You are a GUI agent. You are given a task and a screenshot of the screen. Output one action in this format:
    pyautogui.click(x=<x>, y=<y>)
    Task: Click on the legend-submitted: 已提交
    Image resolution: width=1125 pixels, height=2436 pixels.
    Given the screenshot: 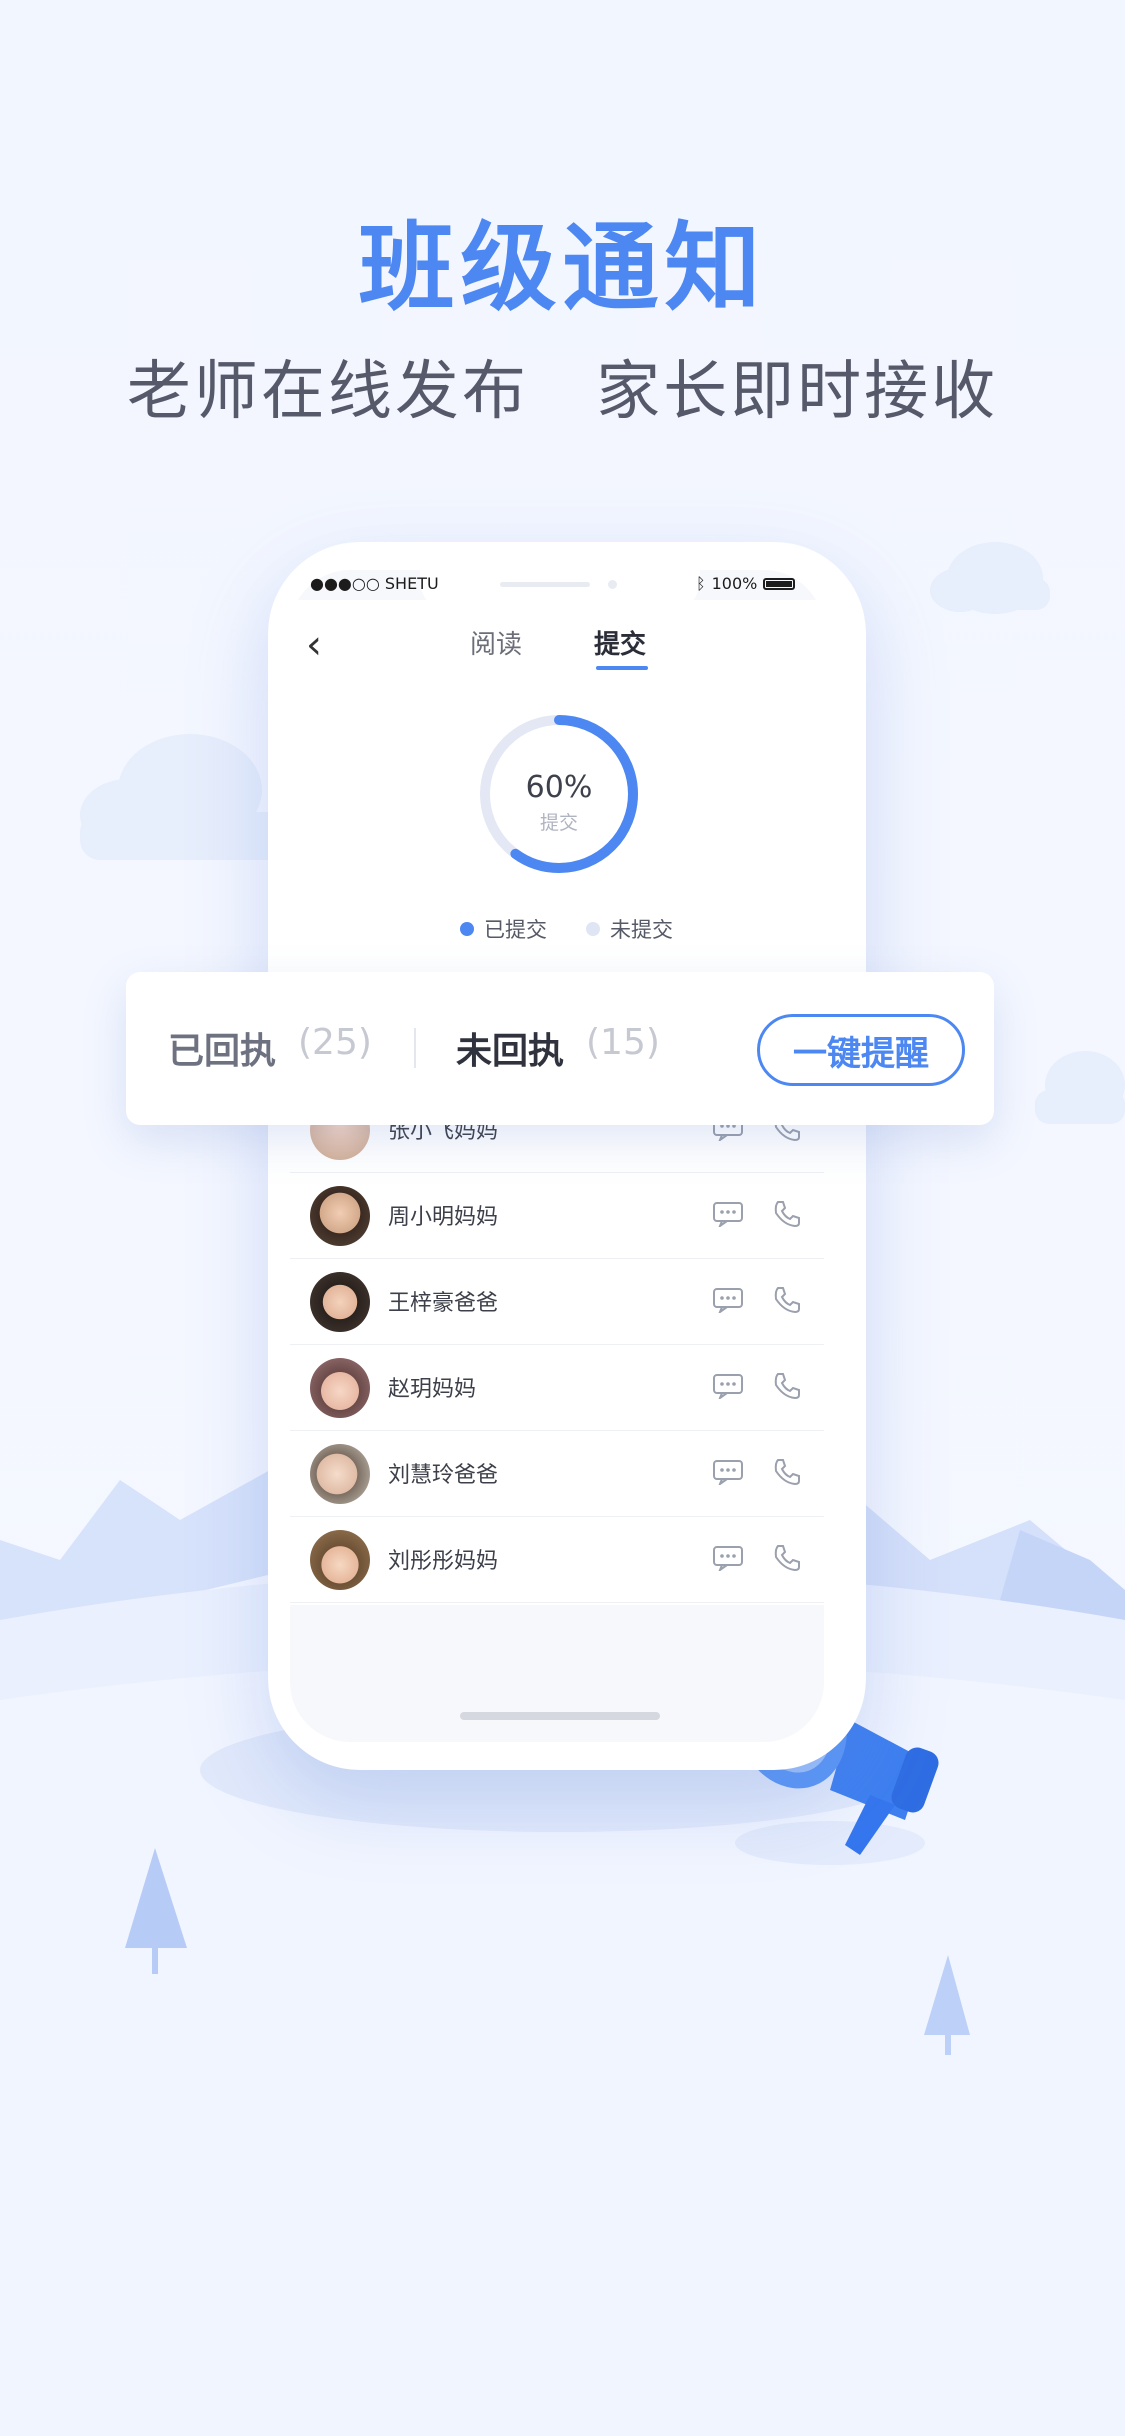 What is the action you would take?
    pyautogui.click(x=503, y=929)
    